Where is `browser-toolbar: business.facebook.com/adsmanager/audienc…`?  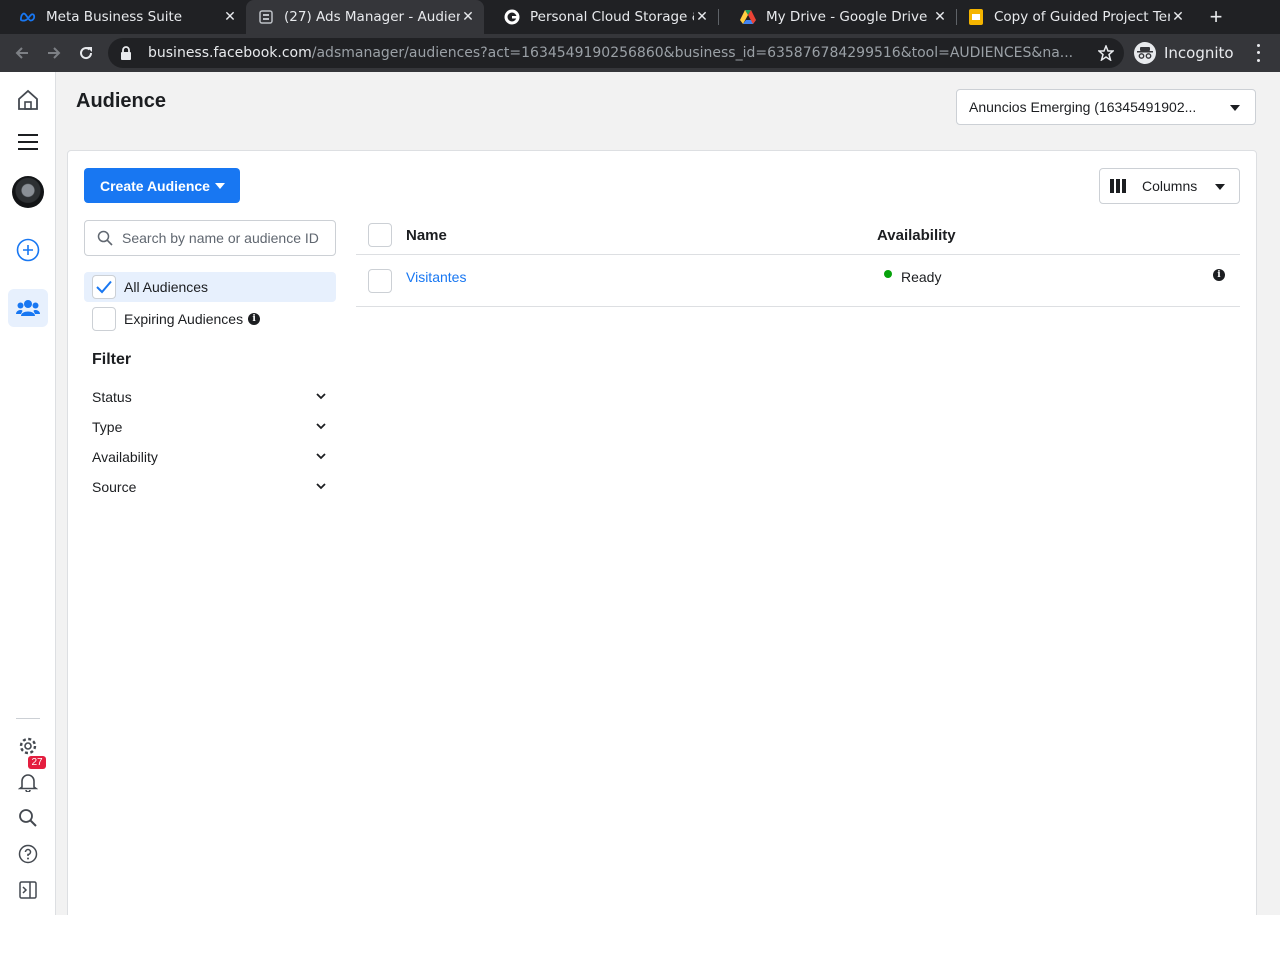
browser-toolbar: business.facebook.com/adsmanager/audienc… is located at coordinates (640, 53).